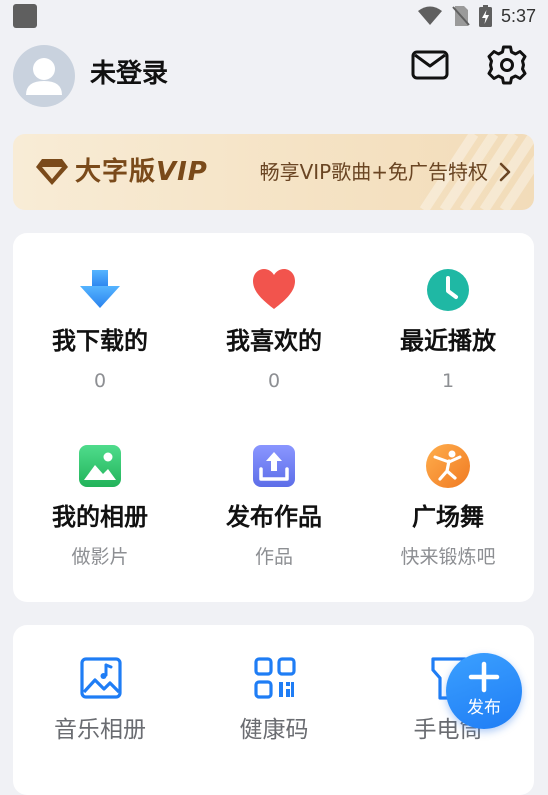 This screenshot has width=548, height=795. What do you see at coordinates (274, 76) in the screenshot?
I see `profile-header: 未登录` at bounding box center [274, 76].